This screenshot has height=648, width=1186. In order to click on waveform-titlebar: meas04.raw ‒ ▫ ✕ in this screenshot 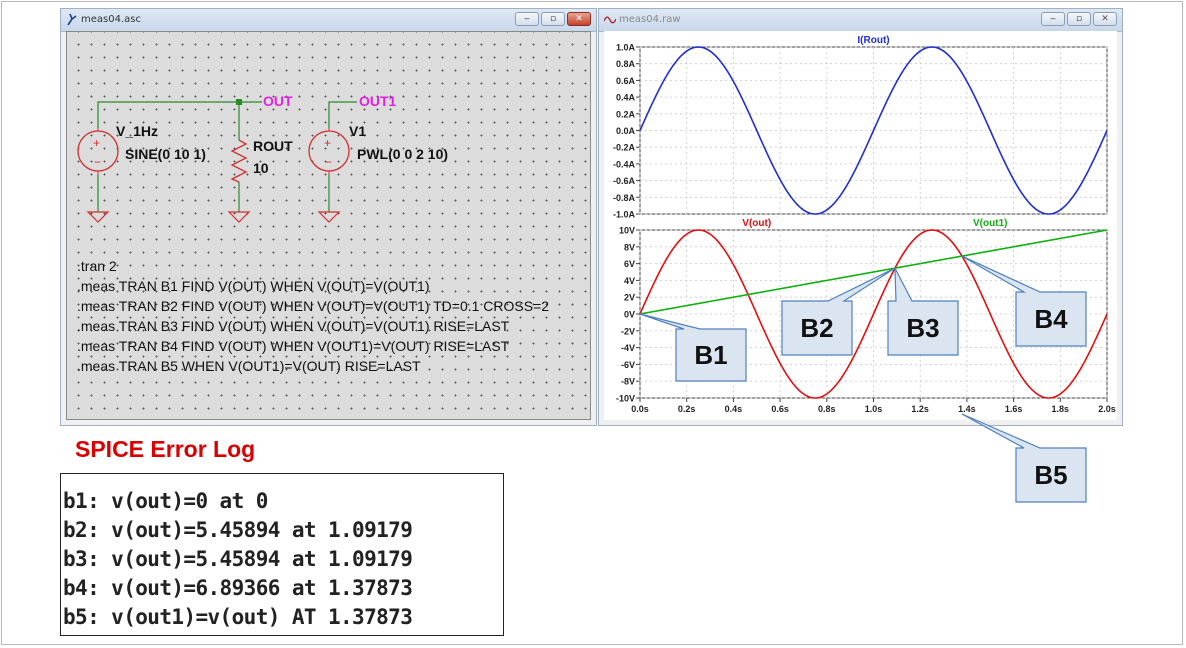, I will do `click(860, 20)`.